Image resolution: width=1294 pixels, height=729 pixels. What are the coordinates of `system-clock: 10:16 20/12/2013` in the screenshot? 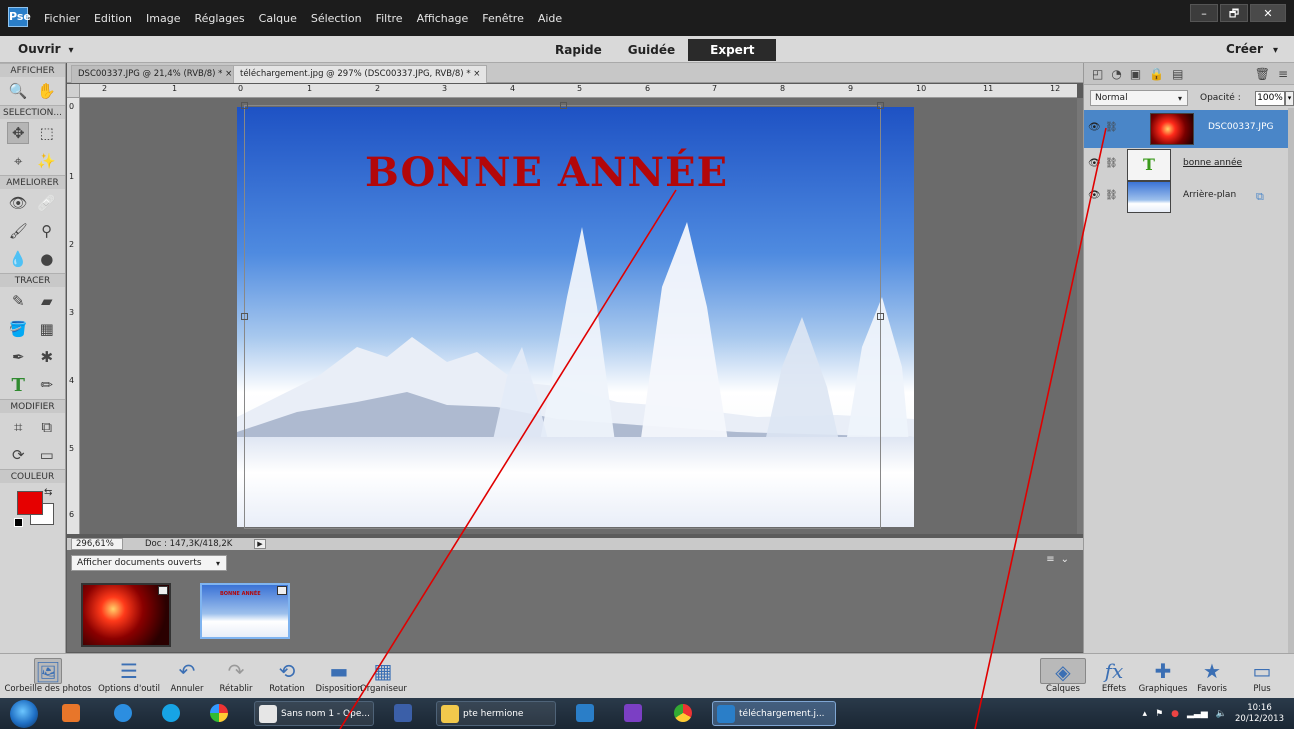 It's located at (1259, 714).